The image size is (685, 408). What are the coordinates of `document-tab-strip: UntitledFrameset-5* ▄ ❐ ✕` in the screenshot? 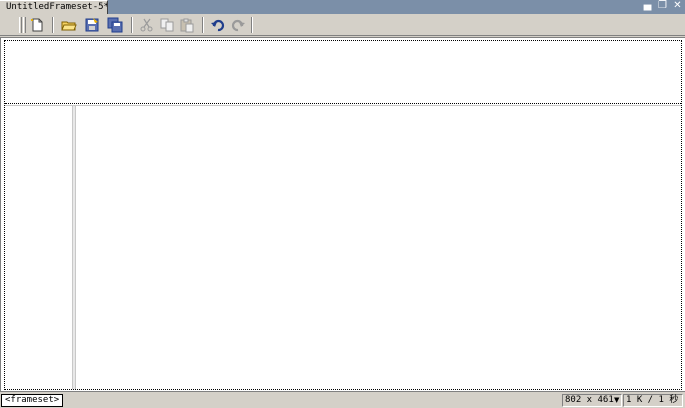 It's located at (342, 7).